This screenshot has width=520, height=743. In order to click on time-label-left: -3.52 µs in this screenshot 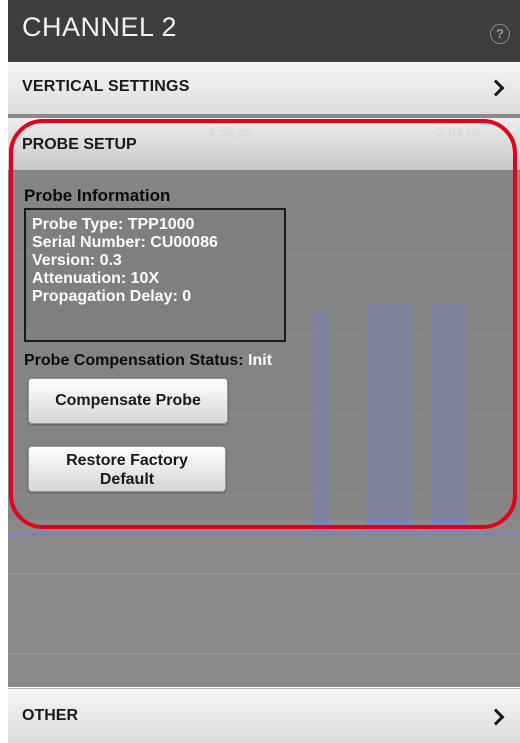, I will do `click(228, 131)`.